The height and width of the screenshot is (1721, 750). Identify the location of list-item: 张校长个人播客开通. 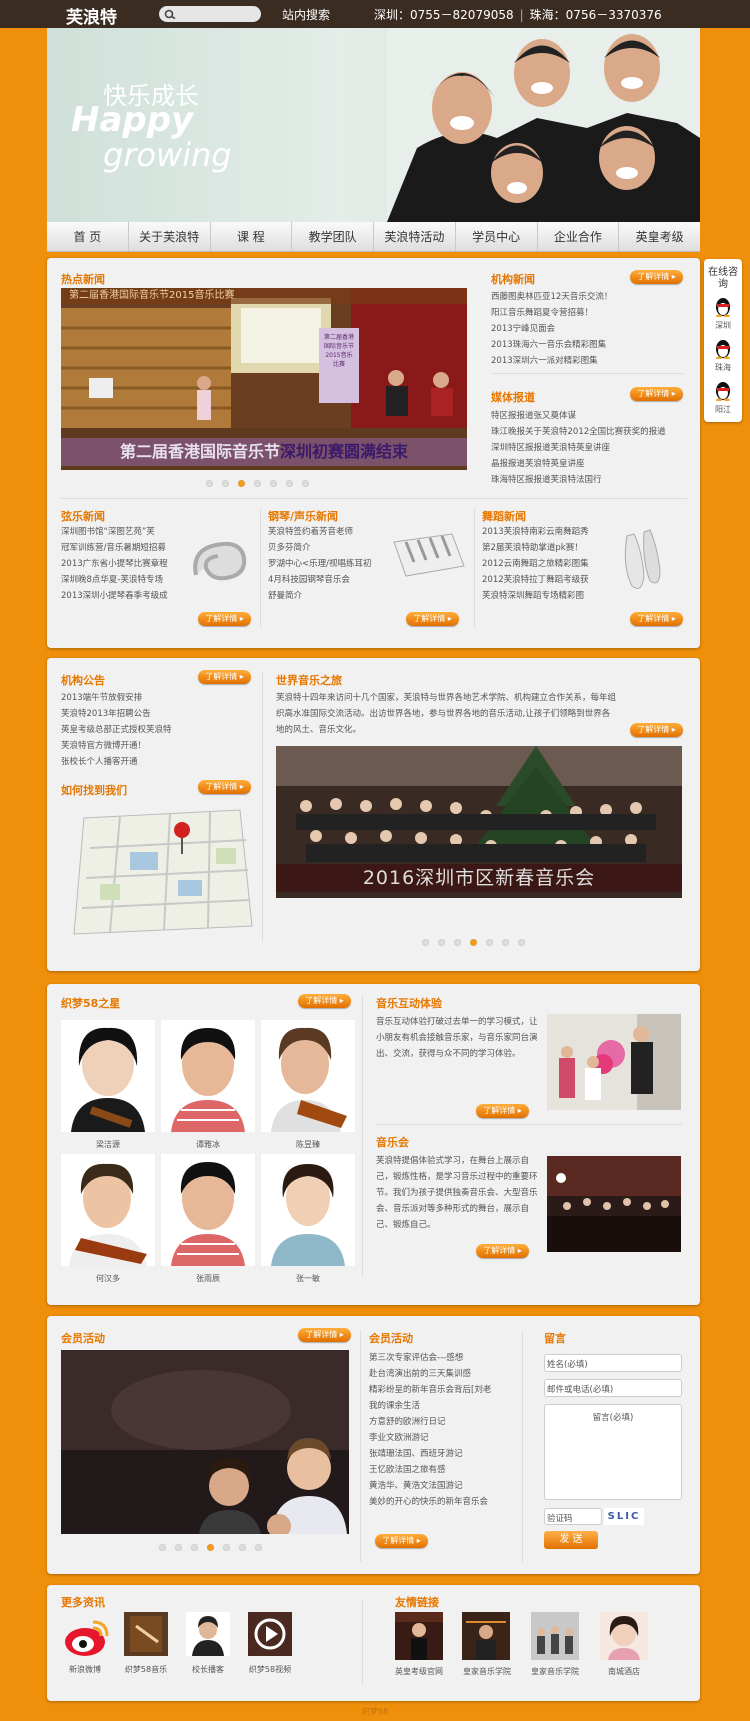
(156, 762).